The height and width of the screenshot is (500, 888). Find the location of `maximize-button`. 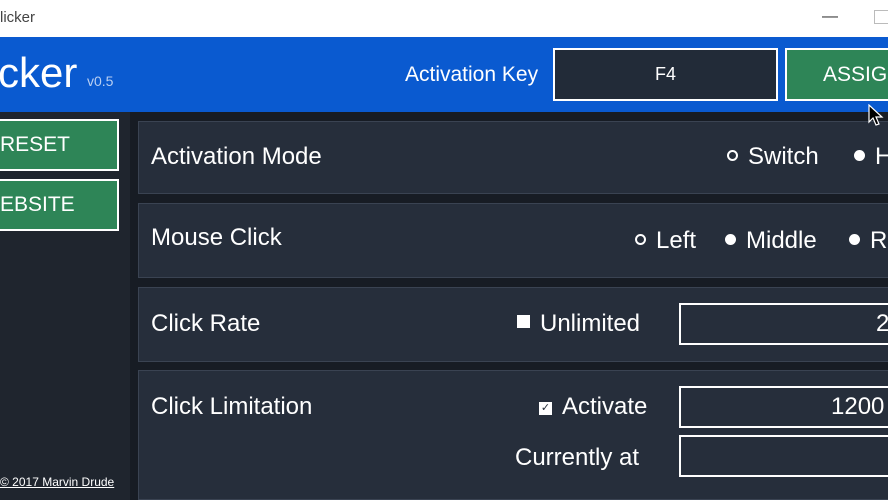

maximize-button is located at coordinates (881, 17).